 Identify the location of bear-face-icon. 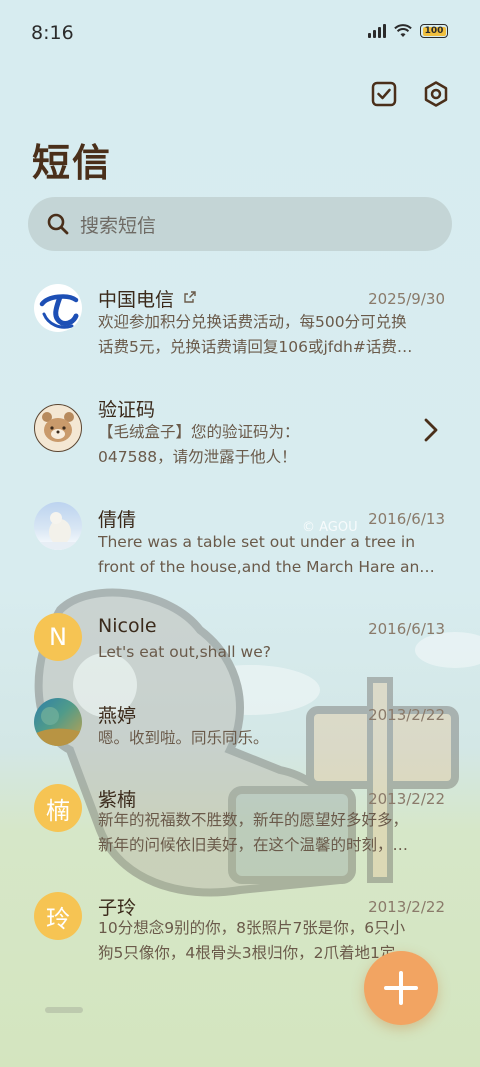
(58, 427).